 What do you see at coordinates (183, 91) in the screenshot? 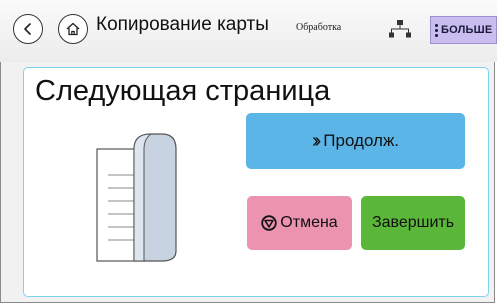
I see `next-page-heading: Следующая страница` at bounding box center [183, 91].